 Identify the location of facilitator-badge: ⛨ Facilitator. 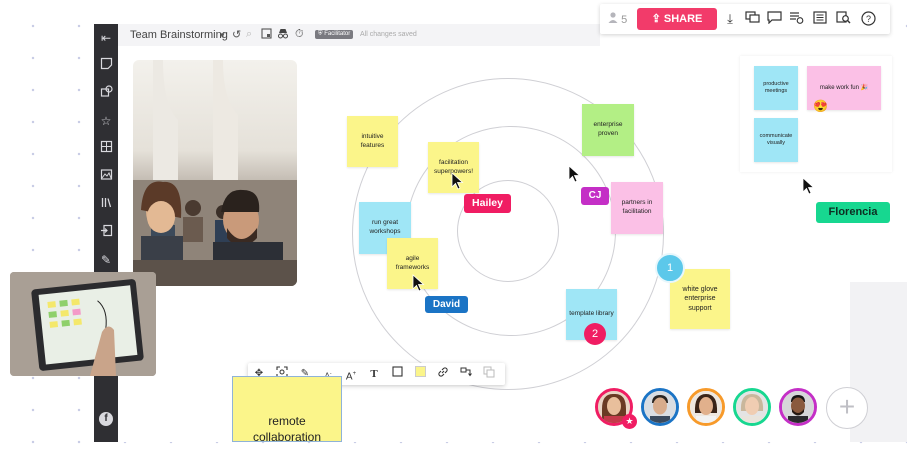
(334, 34).